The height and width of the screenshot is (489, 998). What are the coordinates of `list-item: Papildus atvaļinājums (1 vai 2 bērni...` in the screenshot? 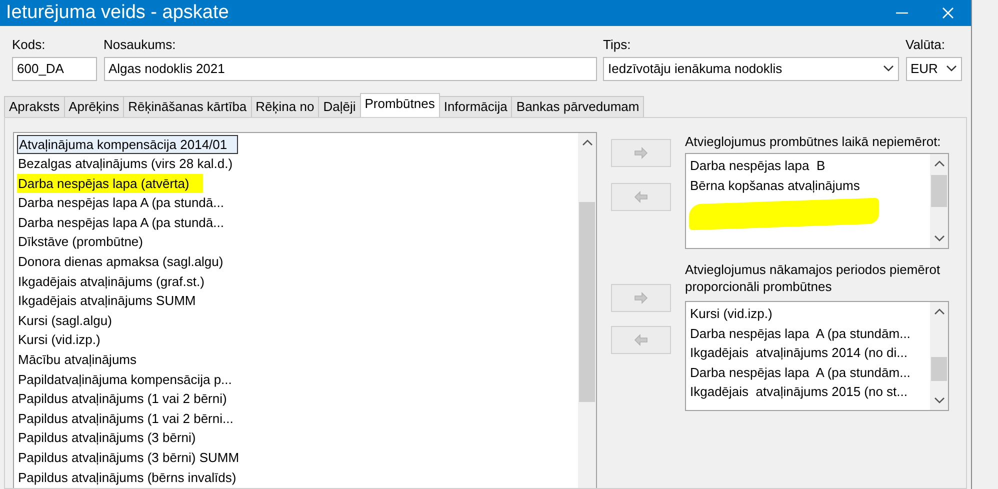 It's located at (125, 418).